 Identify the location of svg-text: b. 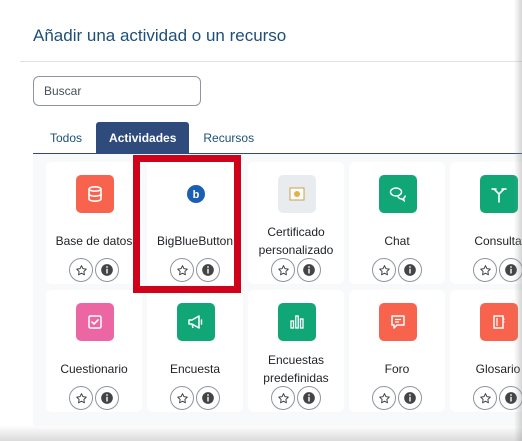
(196, 195).